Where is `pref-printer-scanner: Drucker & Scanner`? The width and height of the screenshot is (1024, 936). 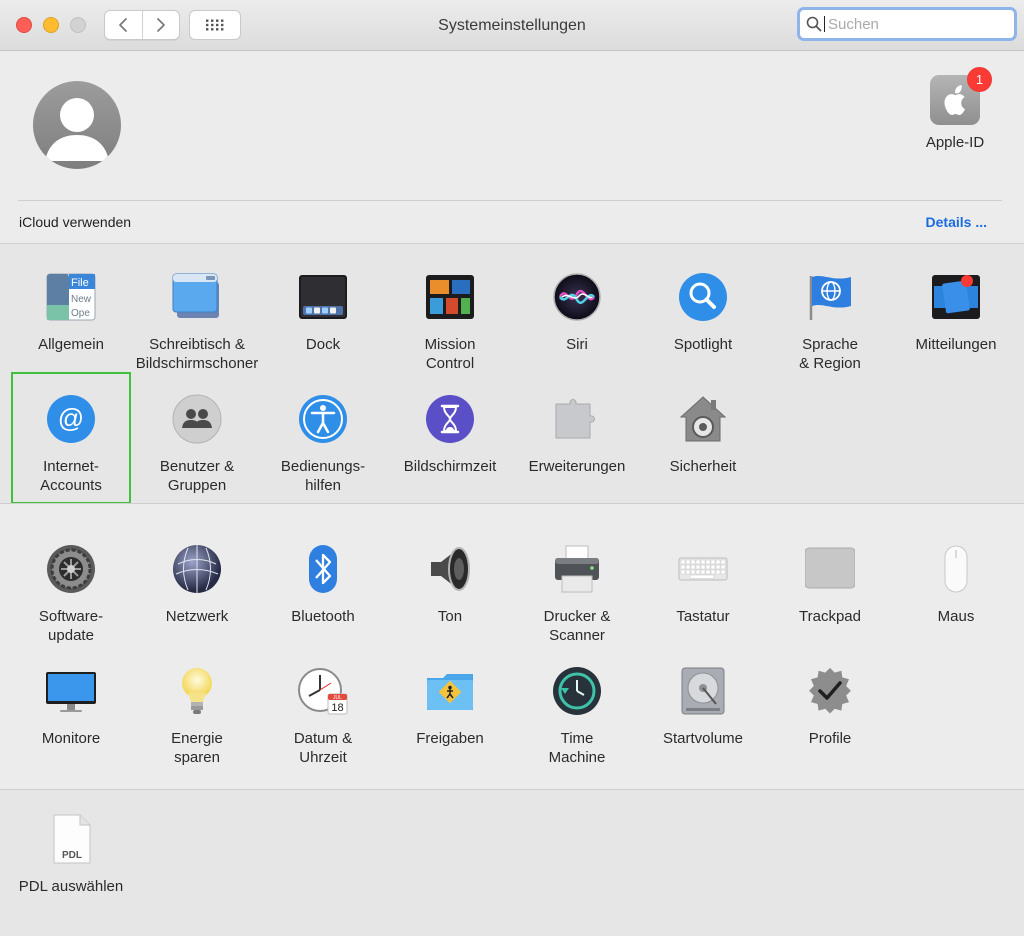 pref-printer-scanner: Drucker & Scanner is located at coordinates (577, 594).